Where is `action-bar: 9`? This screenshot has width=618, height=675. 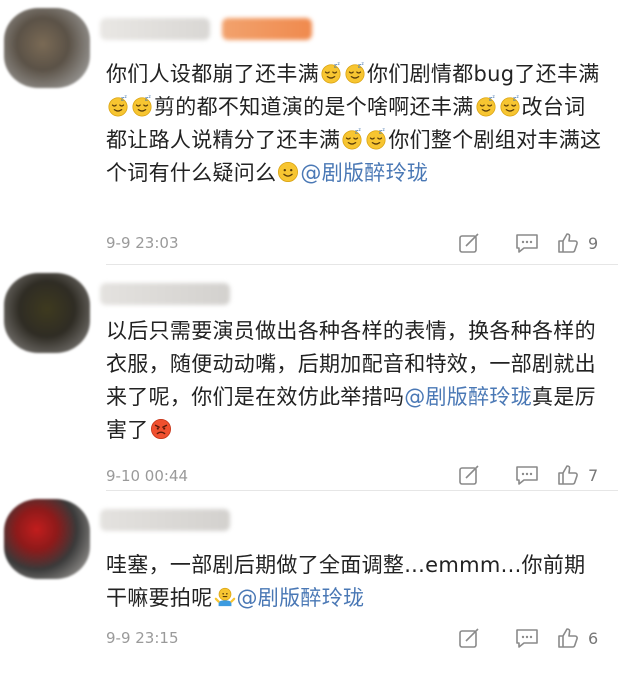
action-bar: 9 is located at coordinates (521, 243).